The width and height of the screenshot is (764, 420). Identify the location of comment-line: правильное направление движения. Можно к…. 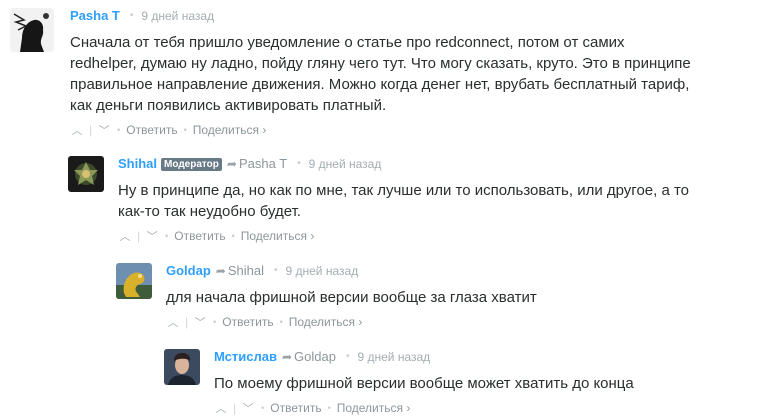
(380, 84).